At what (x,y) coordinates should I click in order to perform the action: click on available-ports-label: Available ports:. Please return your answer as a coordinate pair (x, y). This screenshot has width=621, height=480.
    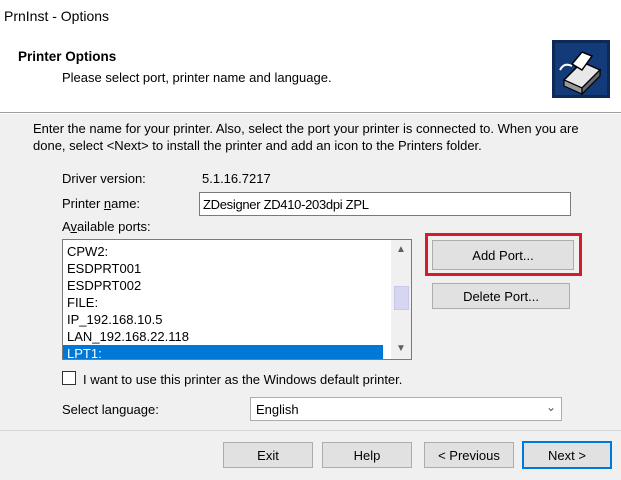
    Looking at the image, I should click on (106, 226).